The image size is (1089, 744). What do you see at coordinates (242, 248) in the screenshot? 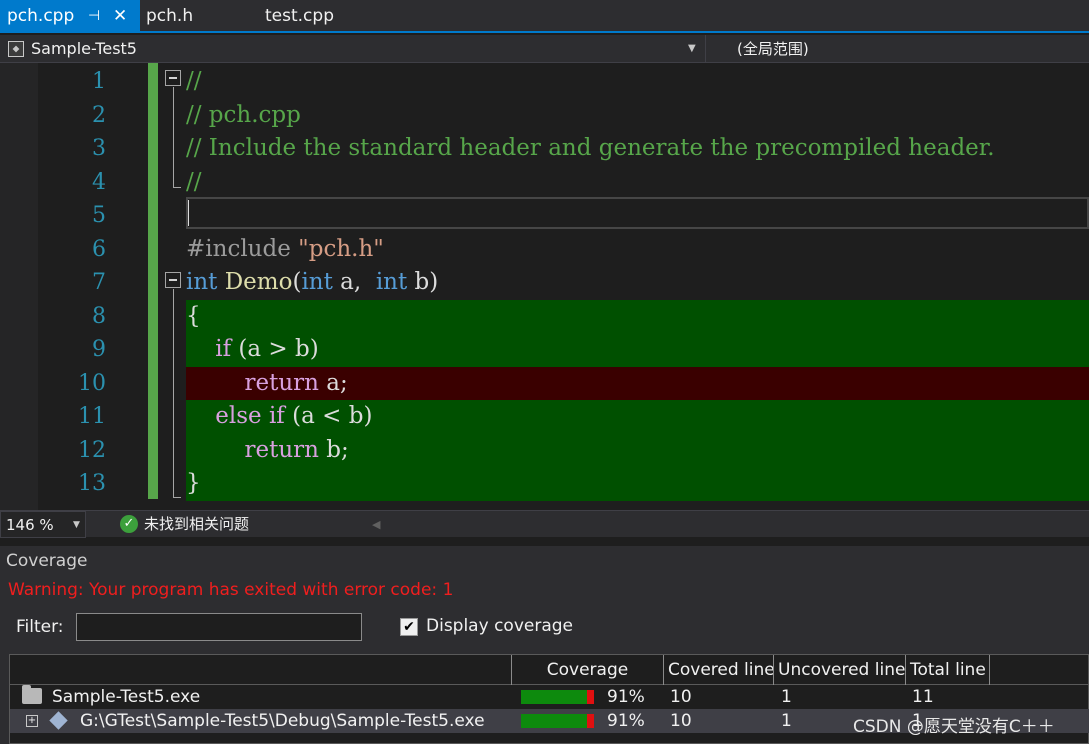
I see `code-token: #include` at bounding box center [242, 248].